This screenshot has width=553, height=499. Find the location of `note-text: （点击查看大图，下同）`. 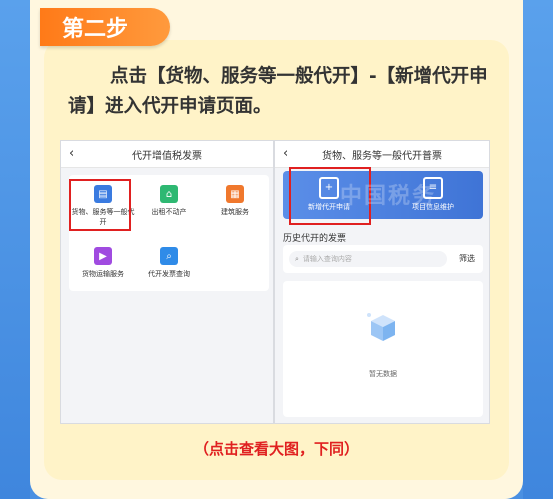

note-text: （点击查看大图，下同） is located at coordinates (276, 449).